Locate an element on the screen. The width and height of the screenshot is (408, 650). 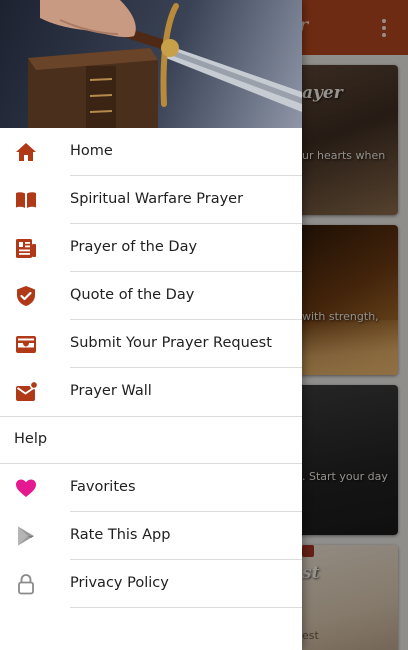
drawer-header-image is located at coordinates (151, 64).